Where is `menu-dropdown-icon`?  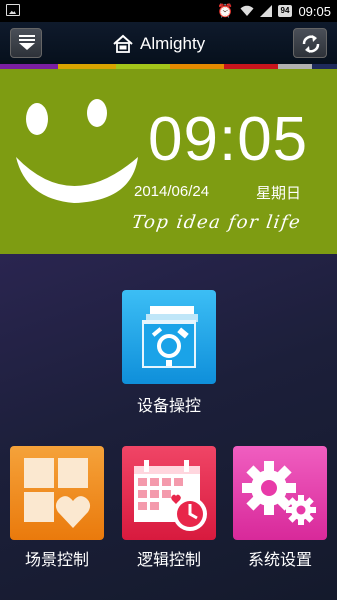 menu-dropdown-icon is located at coordinates (27, 42).